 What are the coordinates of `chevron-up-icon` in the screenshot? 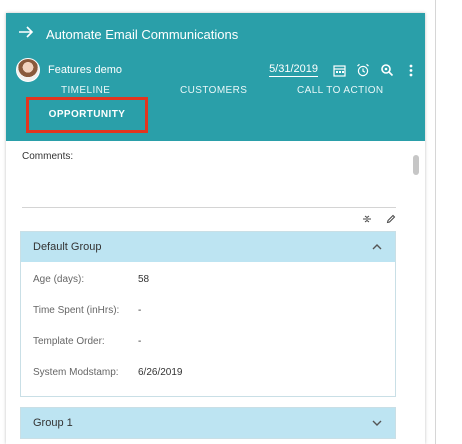 It's located at (377, 247).